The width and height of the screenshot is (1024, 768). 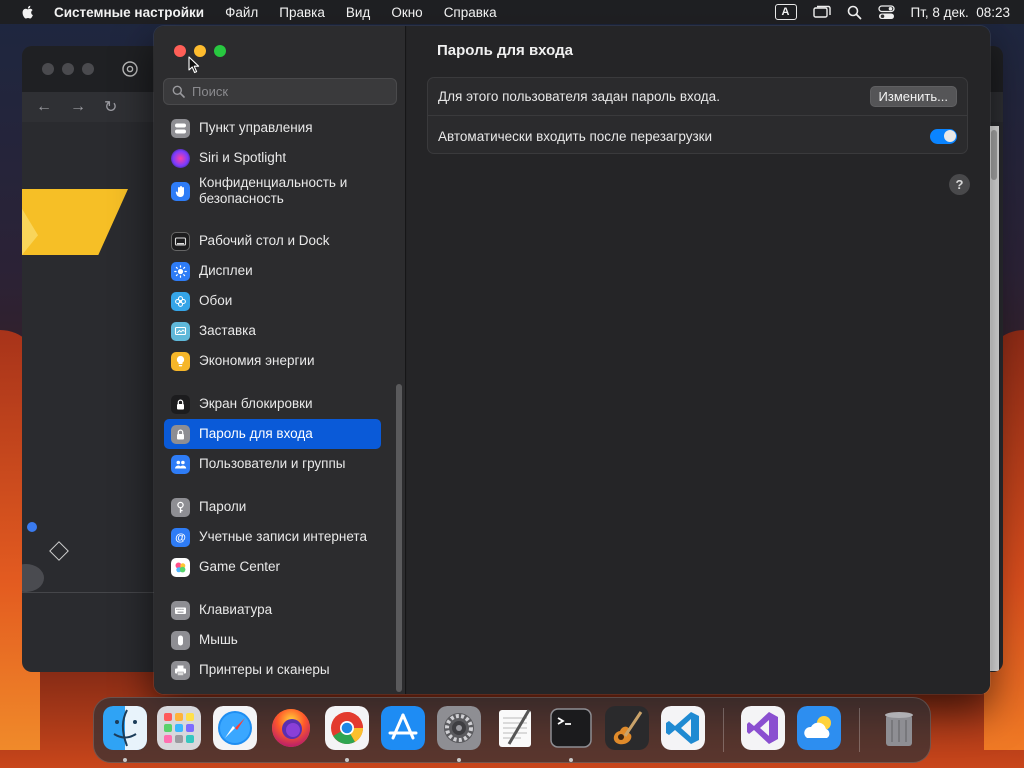 I want to click on vscode-icon, so click(x=683, y=728).